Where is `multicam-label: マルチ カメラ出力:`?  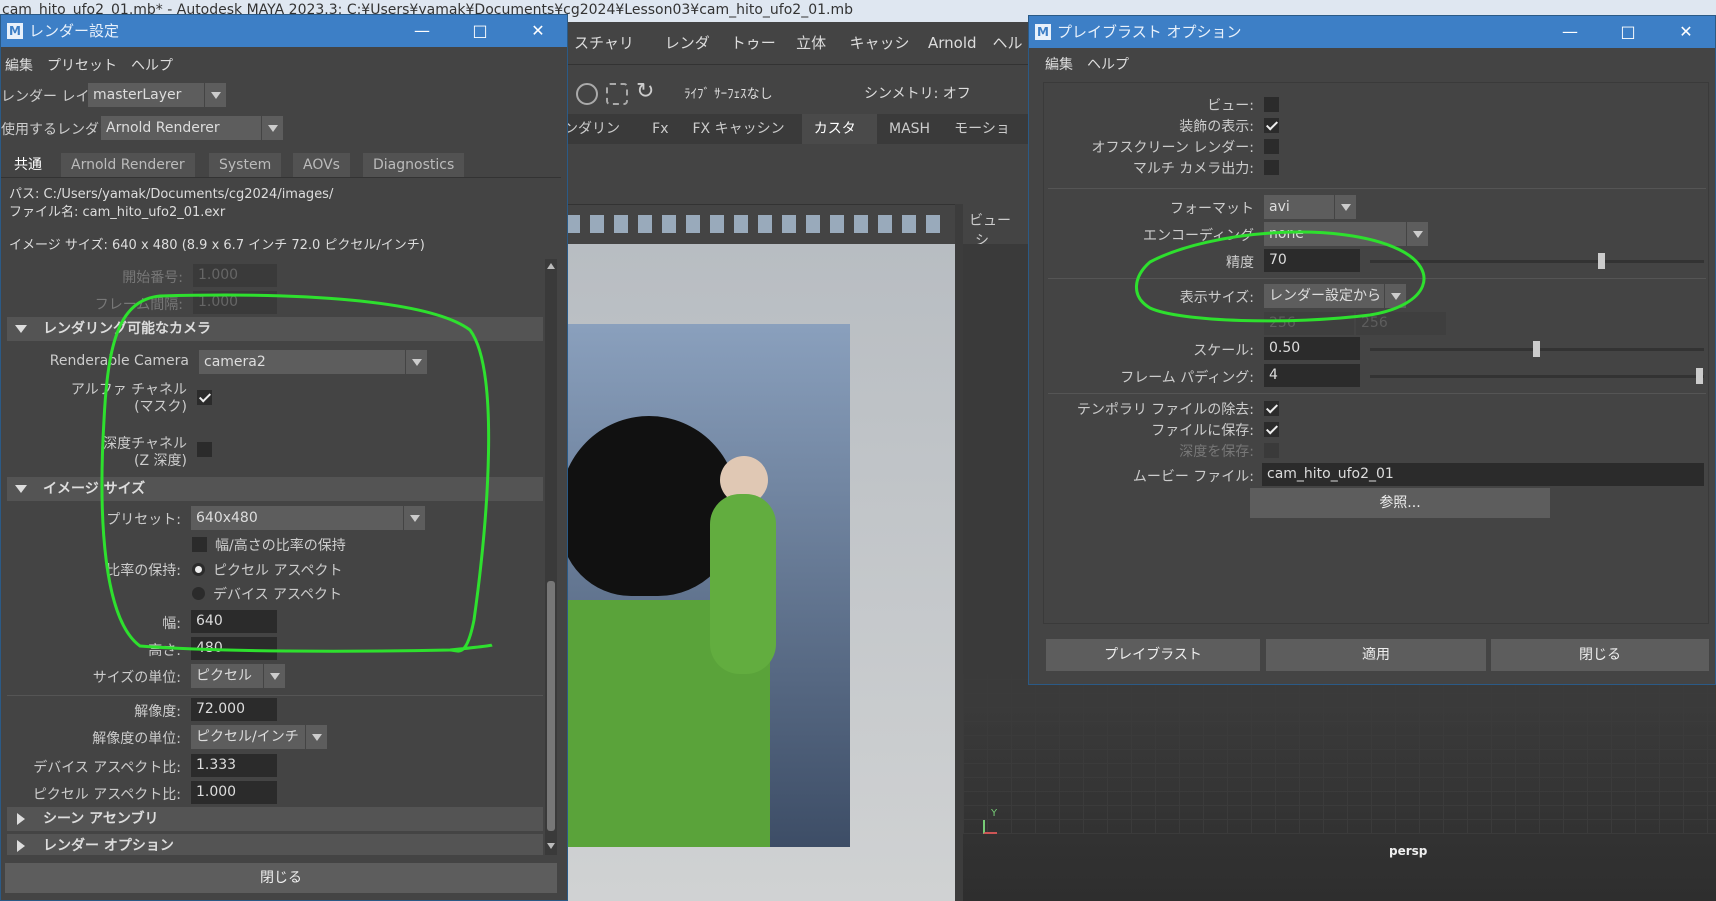 multicam-label: マルチ カメラ出力: is located at coordinates (1193, 169).